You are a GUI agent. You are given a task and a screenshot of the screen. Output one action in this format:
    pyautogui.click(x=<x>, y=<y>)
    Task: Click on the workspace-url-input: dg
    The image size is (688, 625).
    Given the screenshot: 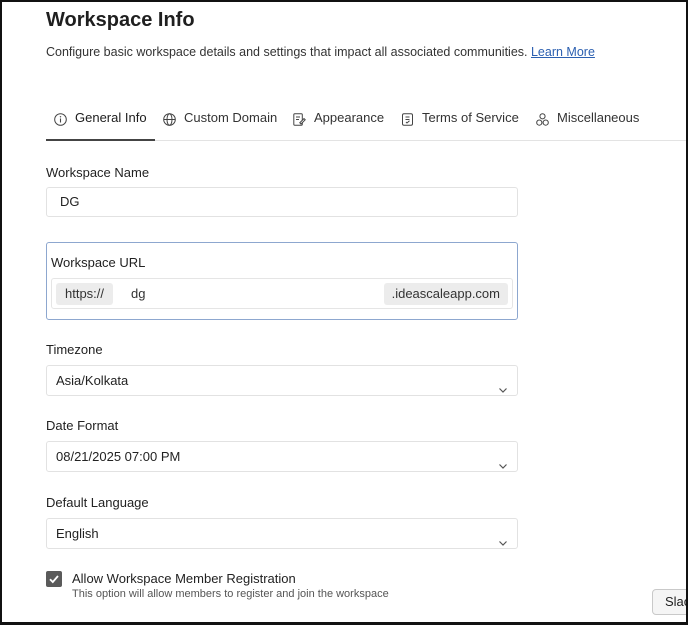 What is the action you would take?
    pyautogui.click(x=138, y=294)
    